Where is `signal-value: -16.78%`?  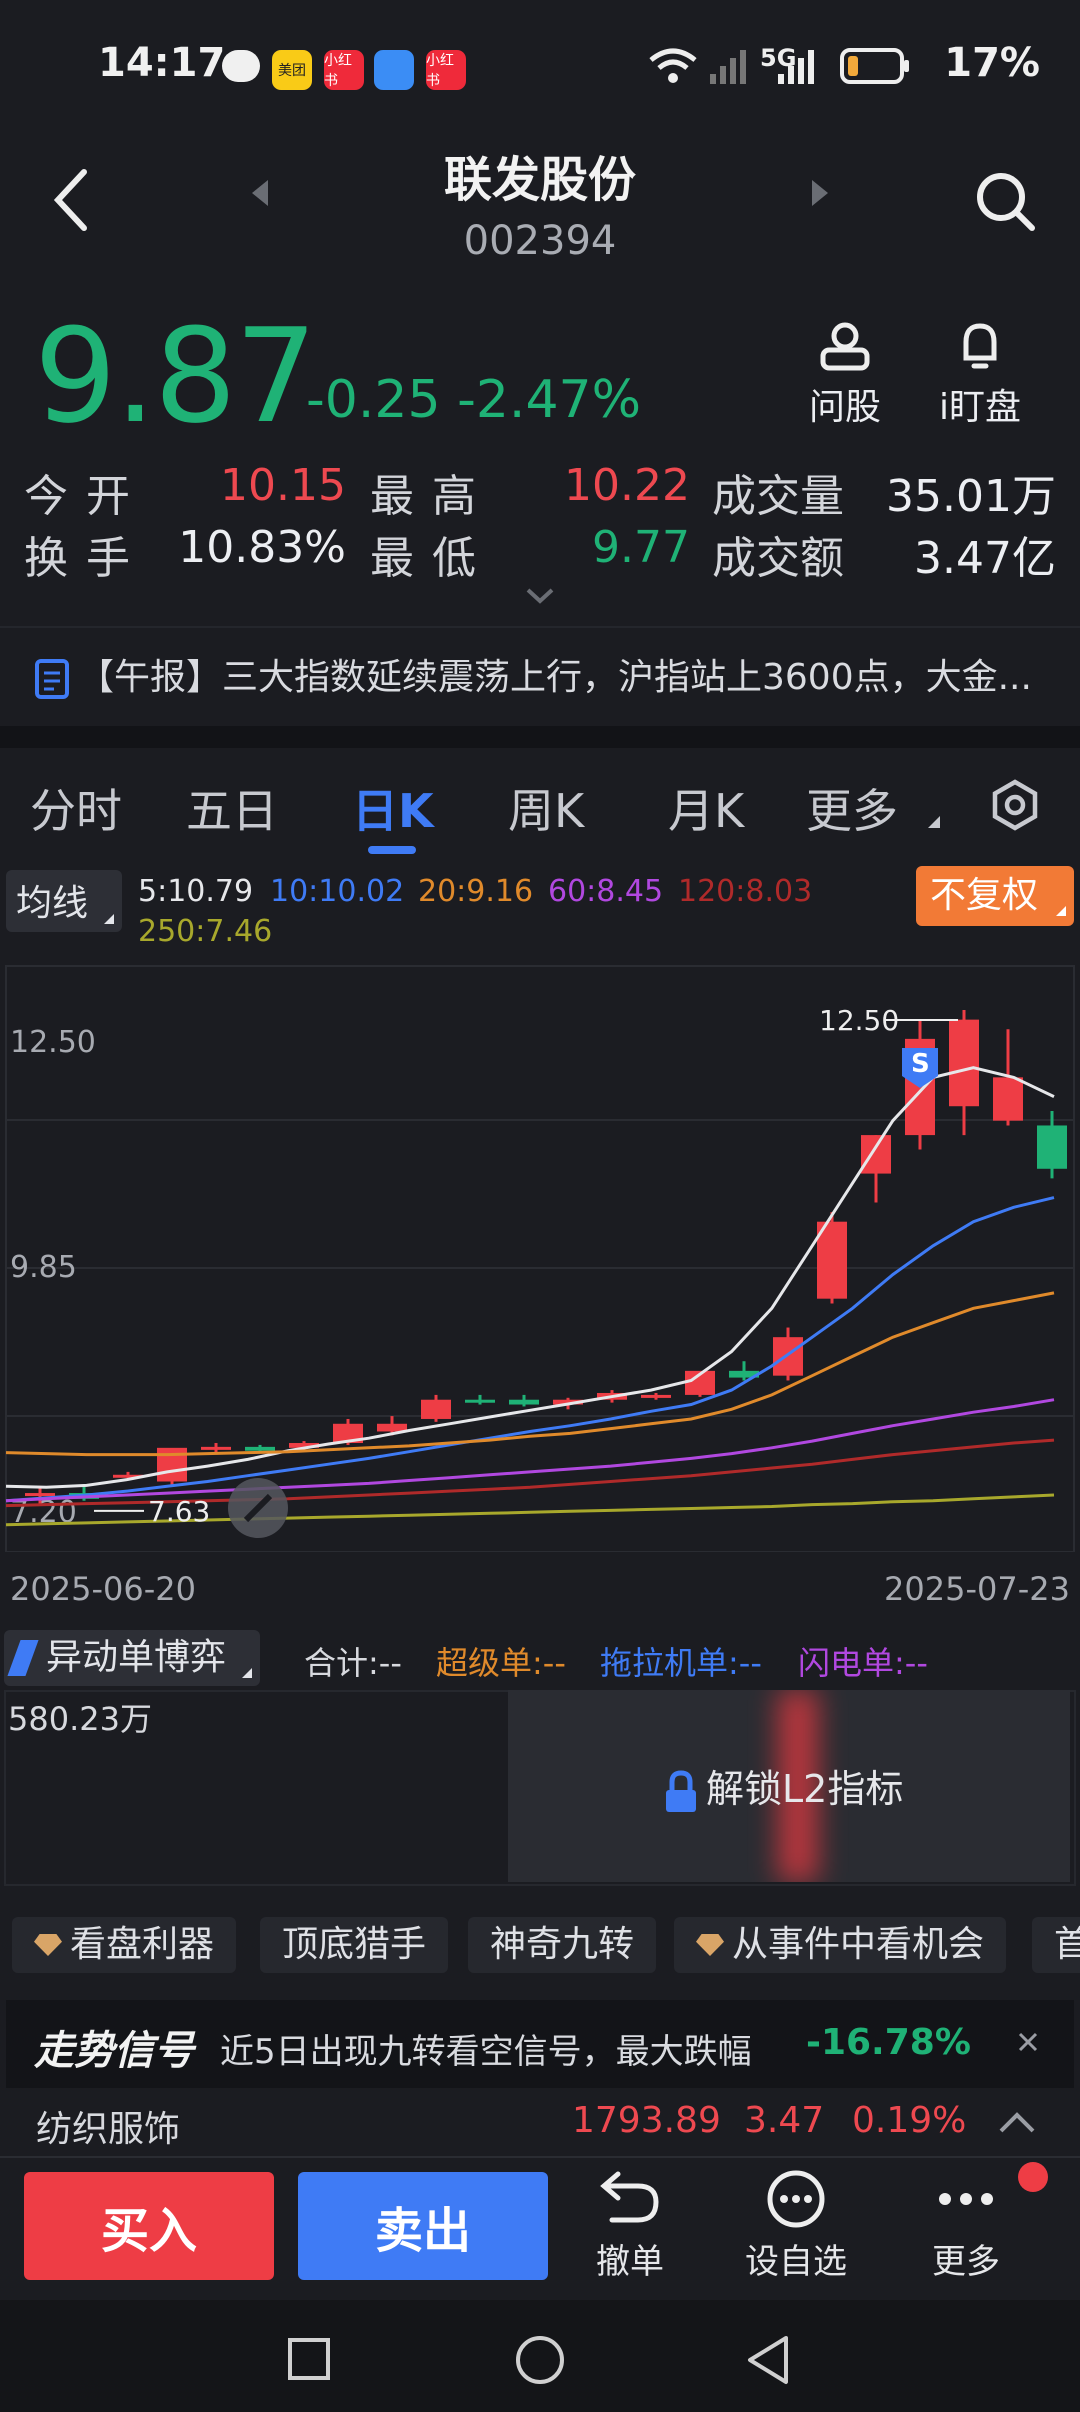 signal-value: -16.78% is located at coordinates (888, 2042).